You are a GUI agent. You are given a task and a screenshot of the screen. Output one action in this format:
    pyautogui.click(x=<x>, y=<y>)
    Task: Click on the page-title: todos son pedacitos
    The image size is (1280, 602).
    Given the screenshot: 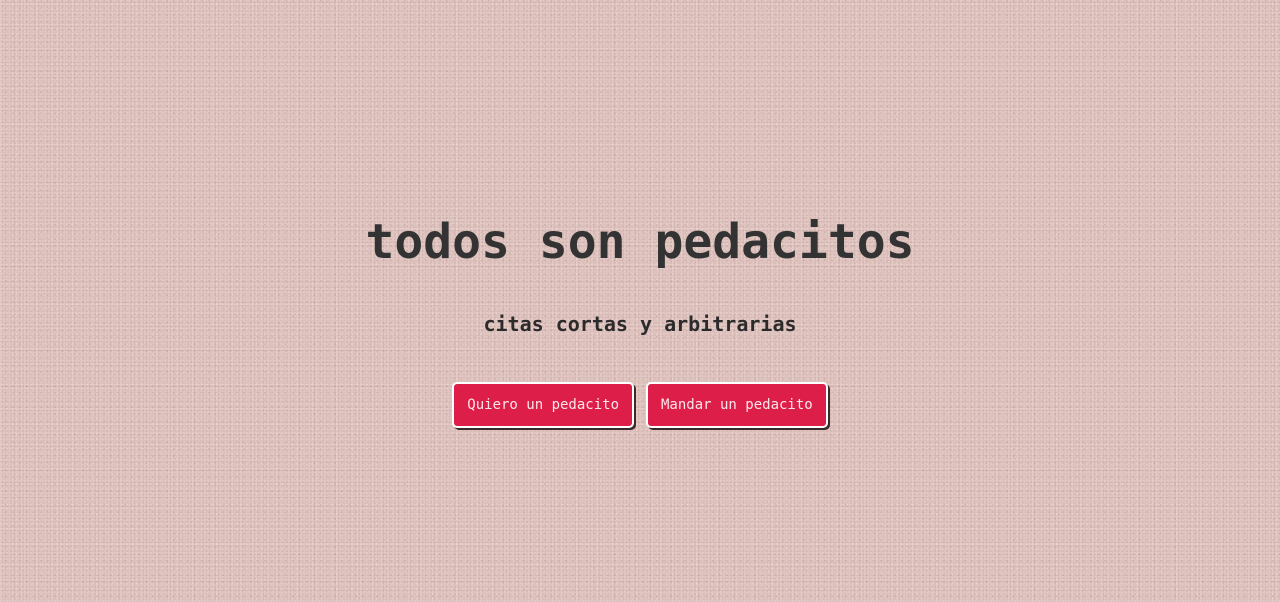 What is the action you would take?
    pyautogui.click(x=640, y=242)
    